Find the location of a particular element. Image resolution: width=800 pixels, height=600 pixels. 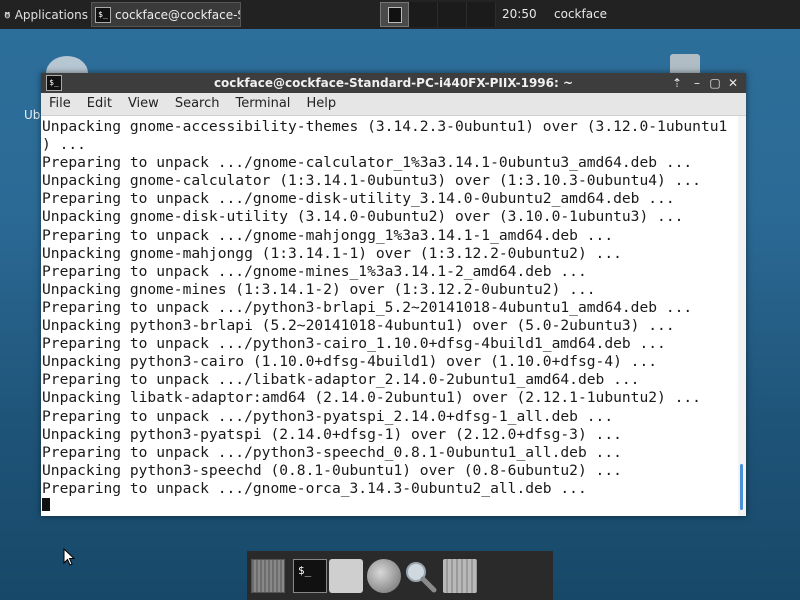

xfce-mouse-logo-icon is located at coordinates (7, 14).